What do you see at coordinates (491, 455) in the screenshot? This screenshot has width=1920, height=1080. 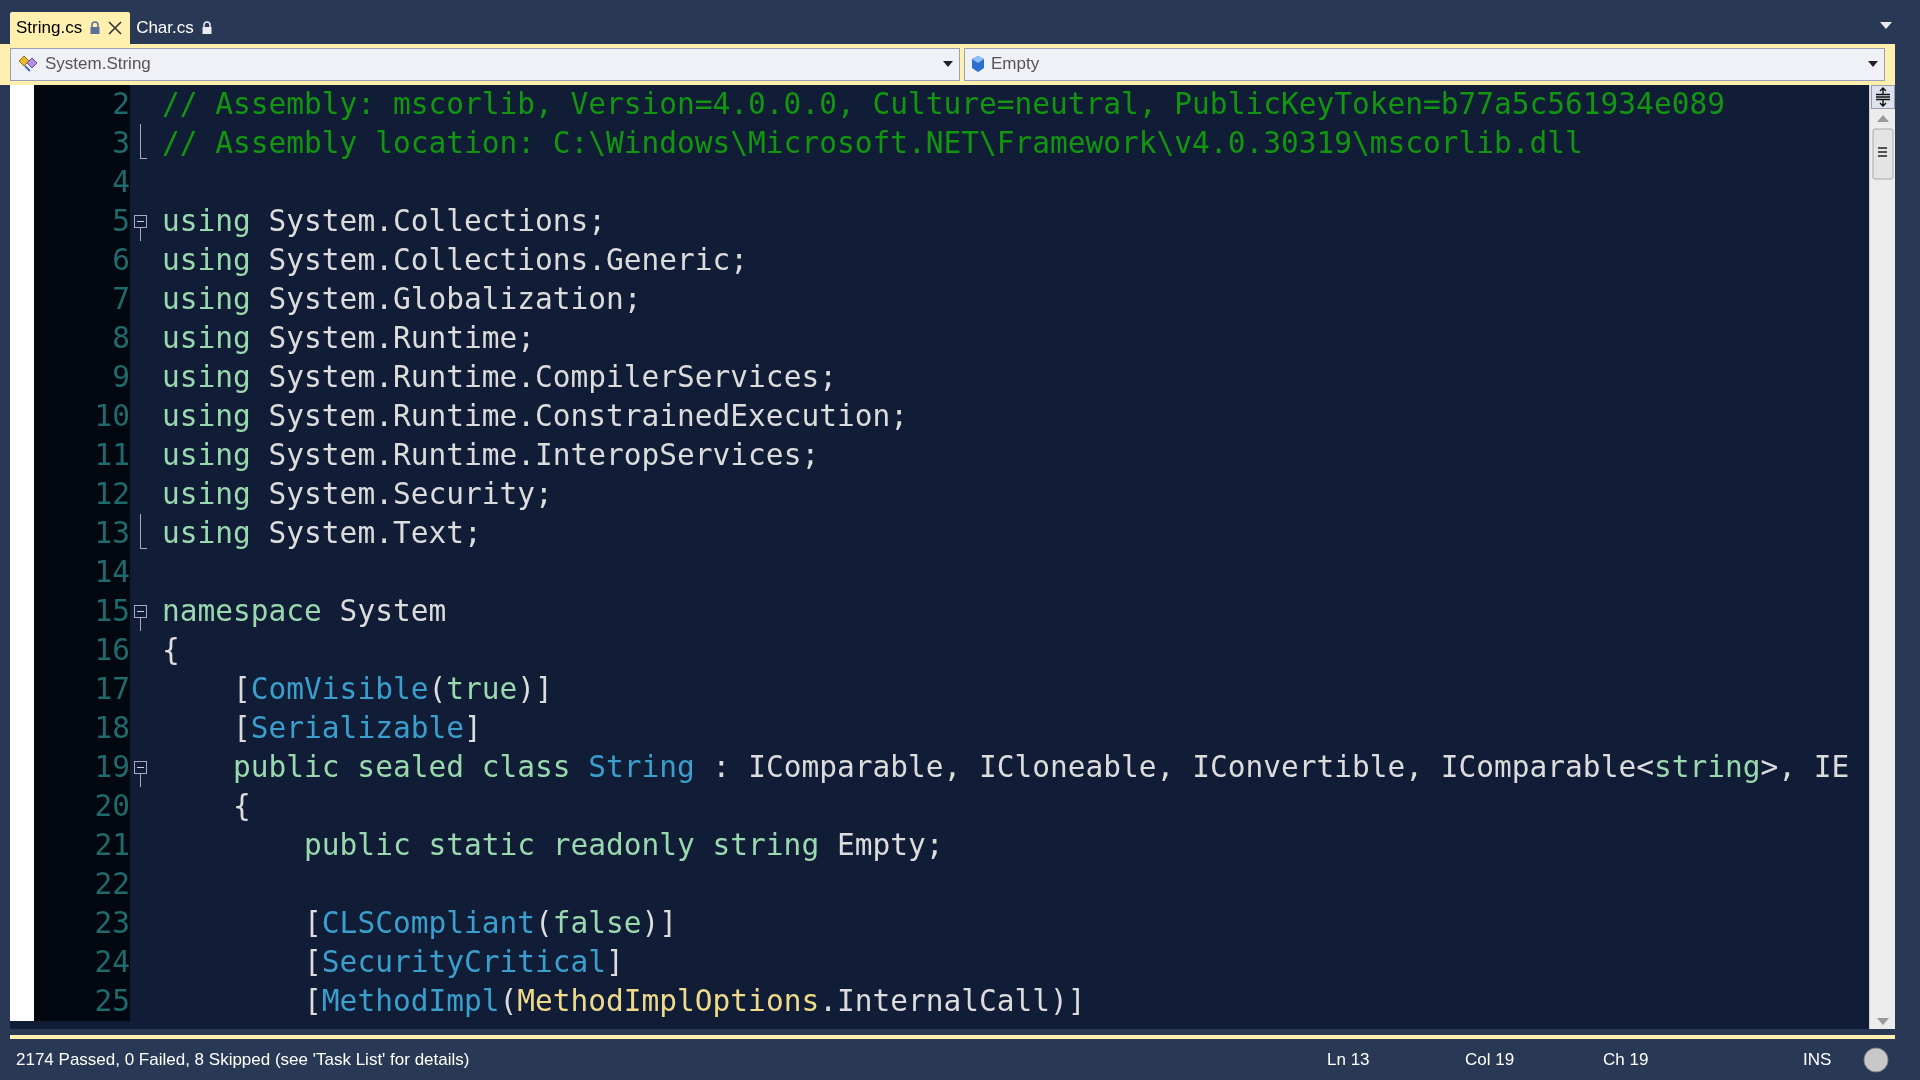 I see `code-line: using System.Runtime.InteropServices;` at bounding box center [491, 455].